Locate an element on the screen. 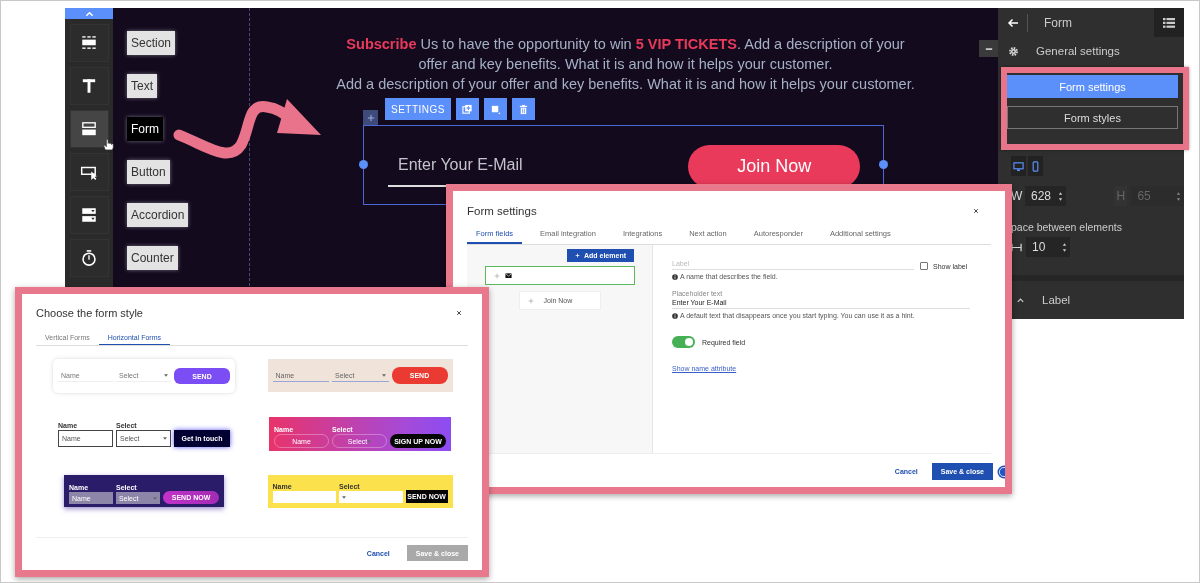 The image size is (1200, 583). section-heading: General settings is located at coordinates (1078, 51).